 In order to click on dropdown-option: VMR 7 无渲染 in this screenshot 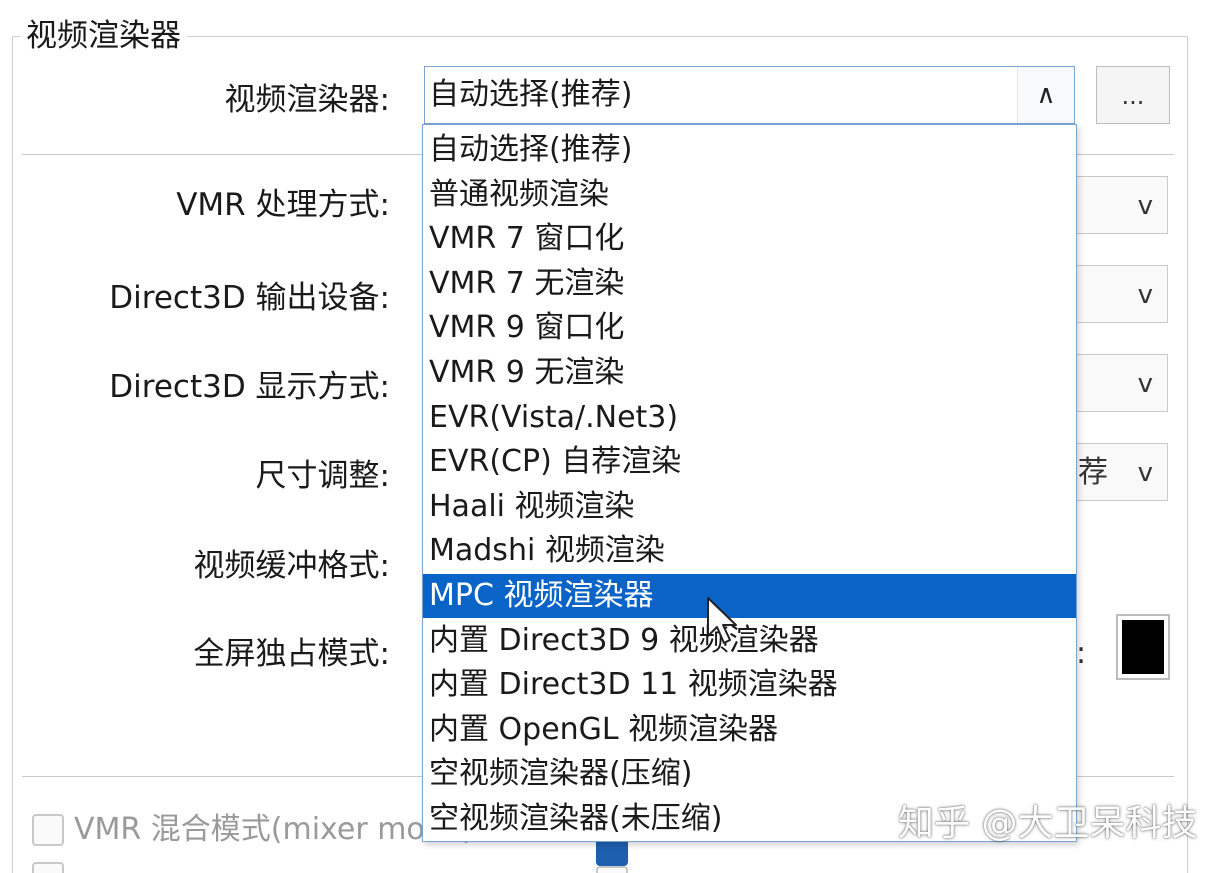, I will do `click(749, 284)`.